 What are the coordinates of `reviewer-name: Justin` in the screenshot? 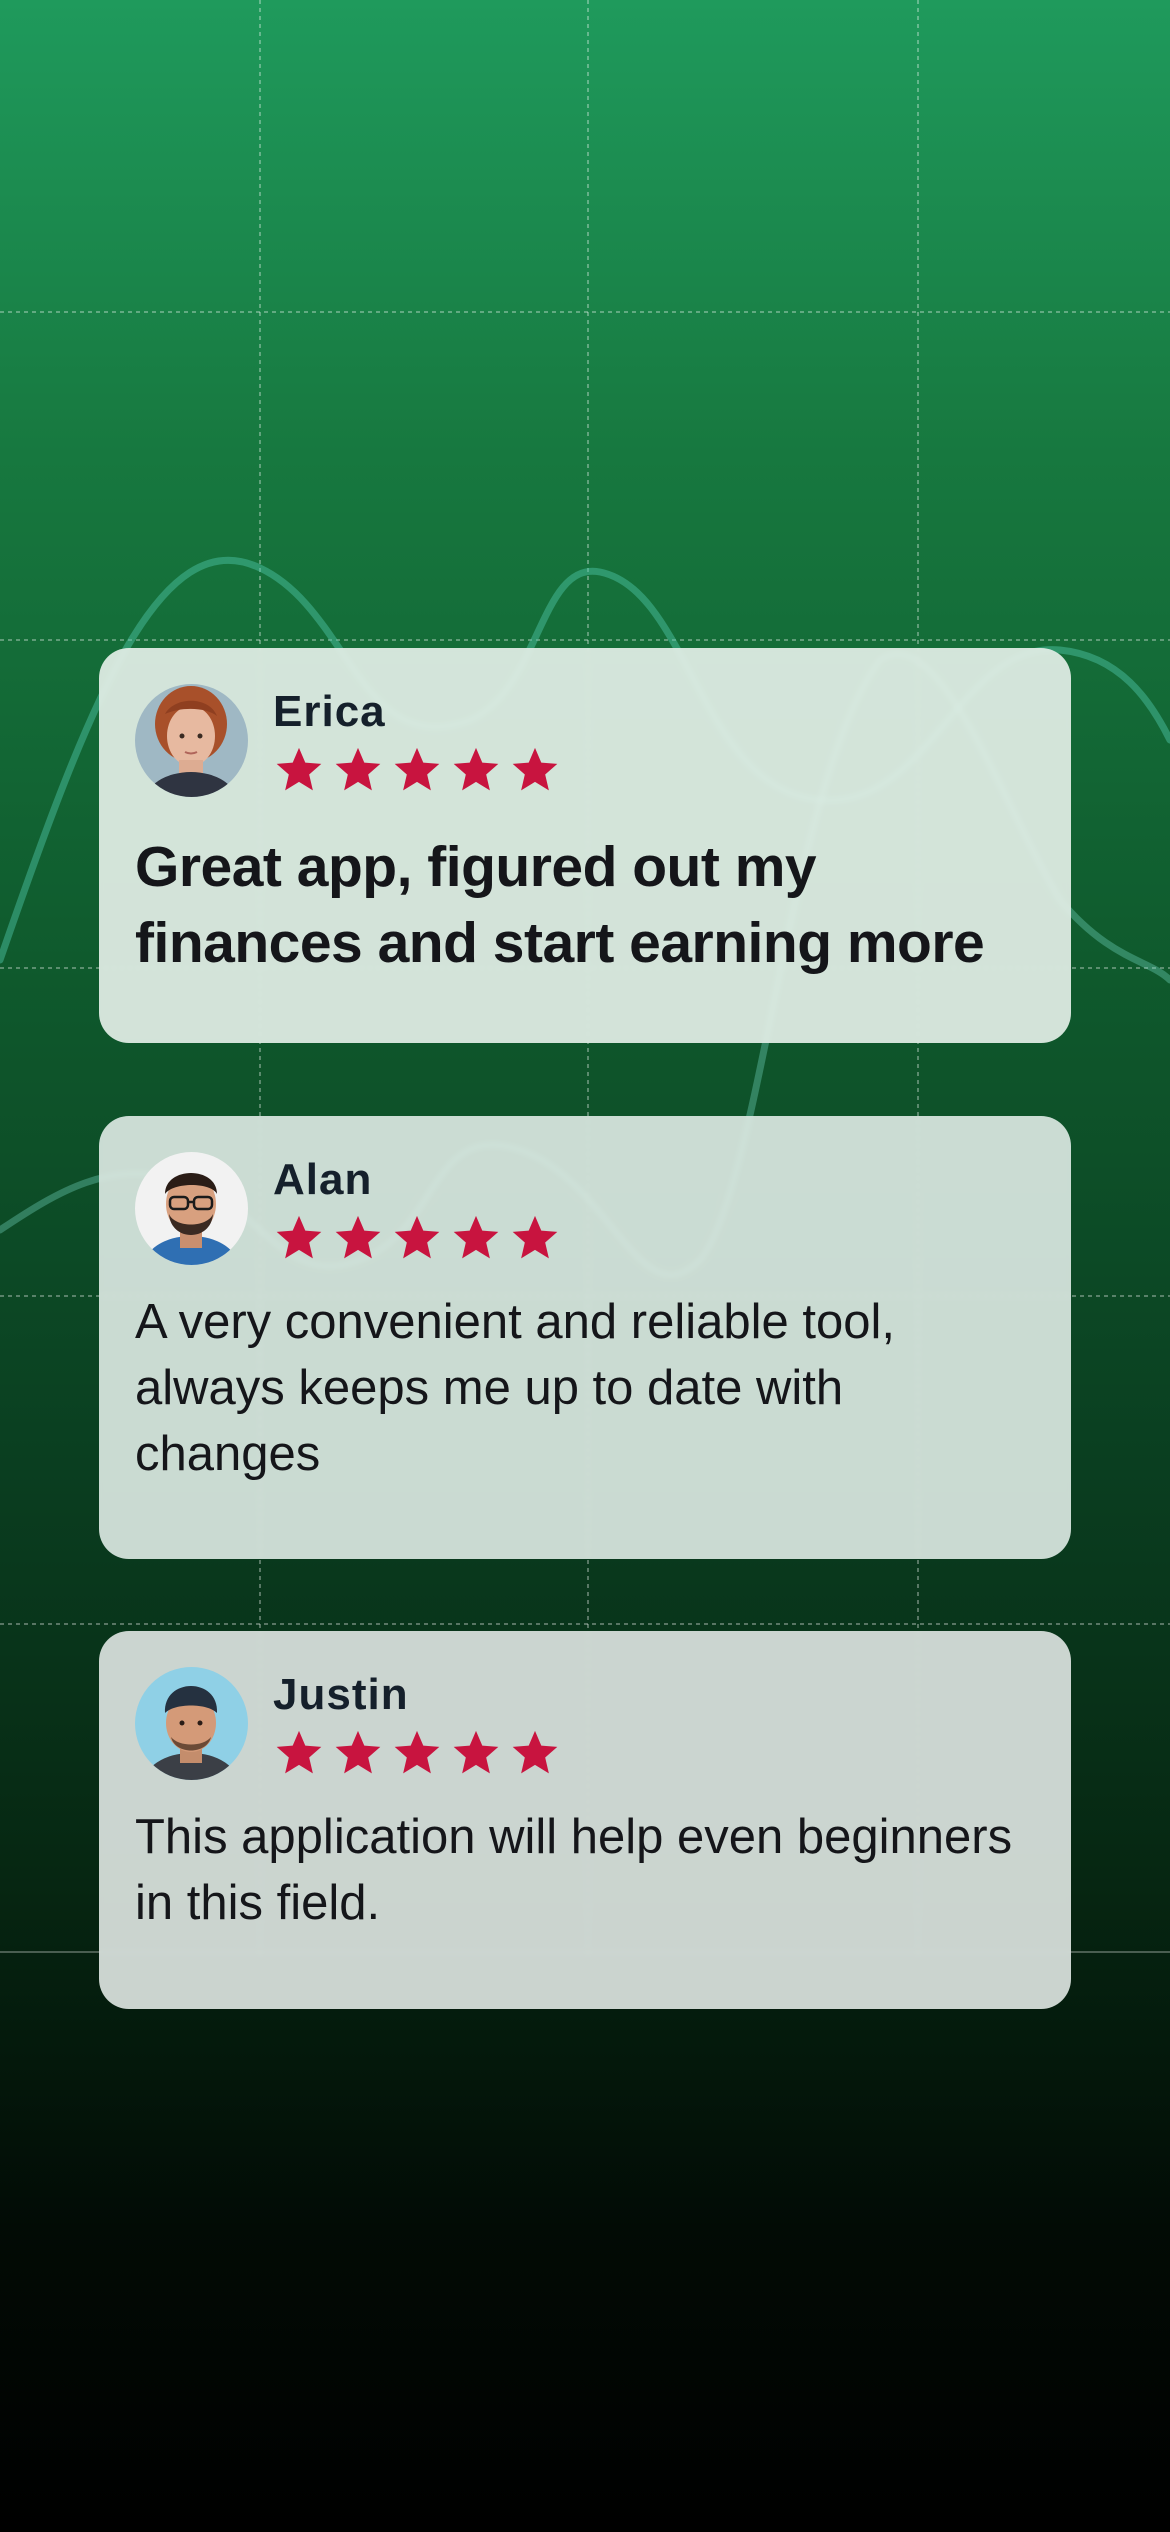 It's located at (341, 1694).